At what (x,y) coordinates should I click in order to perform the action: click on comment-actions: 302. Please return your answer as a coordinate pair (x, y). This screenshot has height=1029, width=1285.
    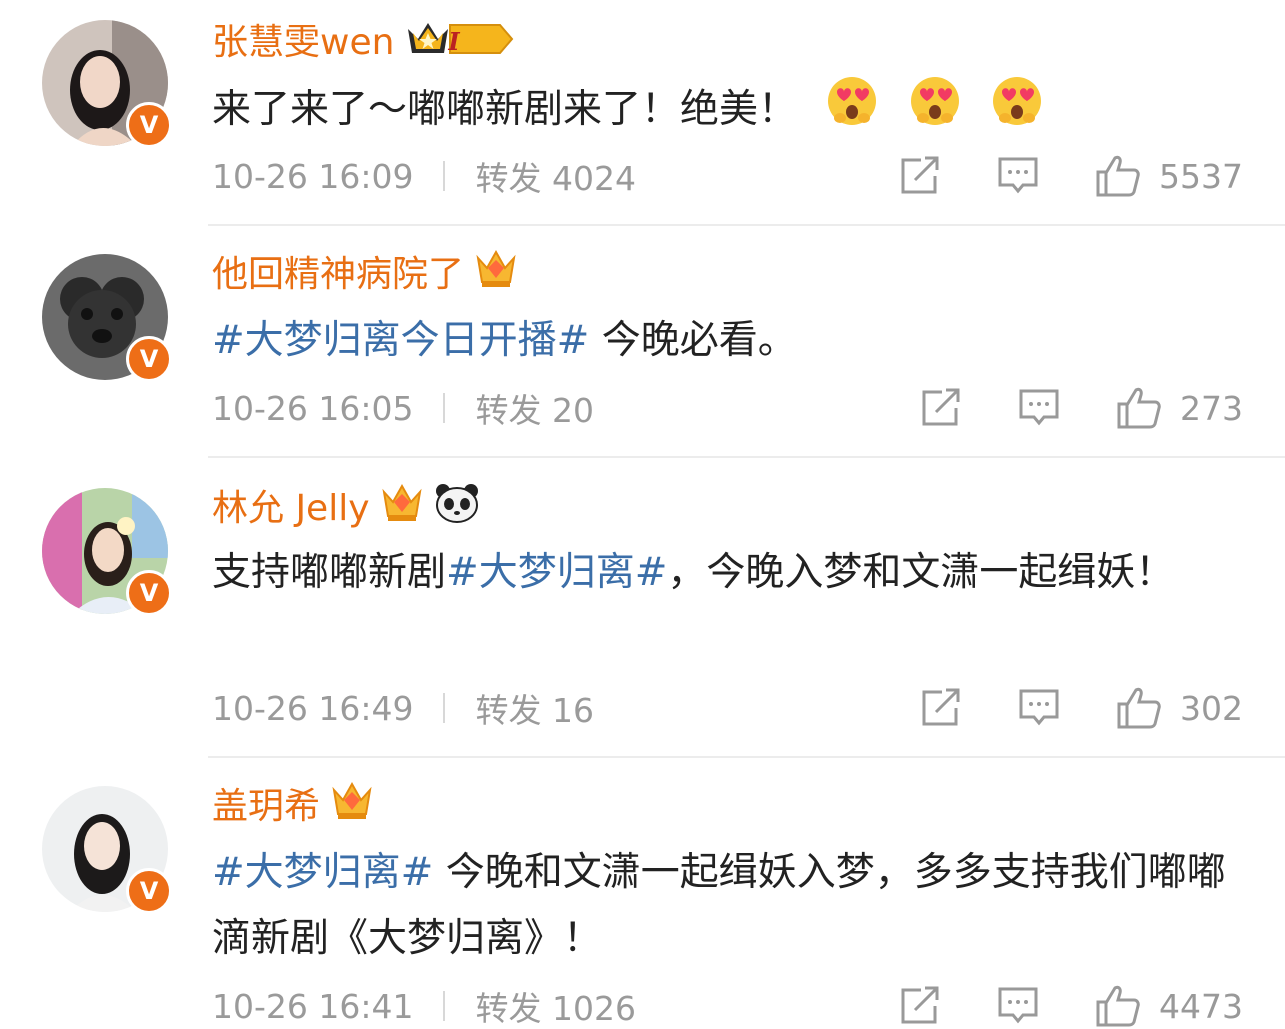
    Looking at the image, I should click on (1081, 708).